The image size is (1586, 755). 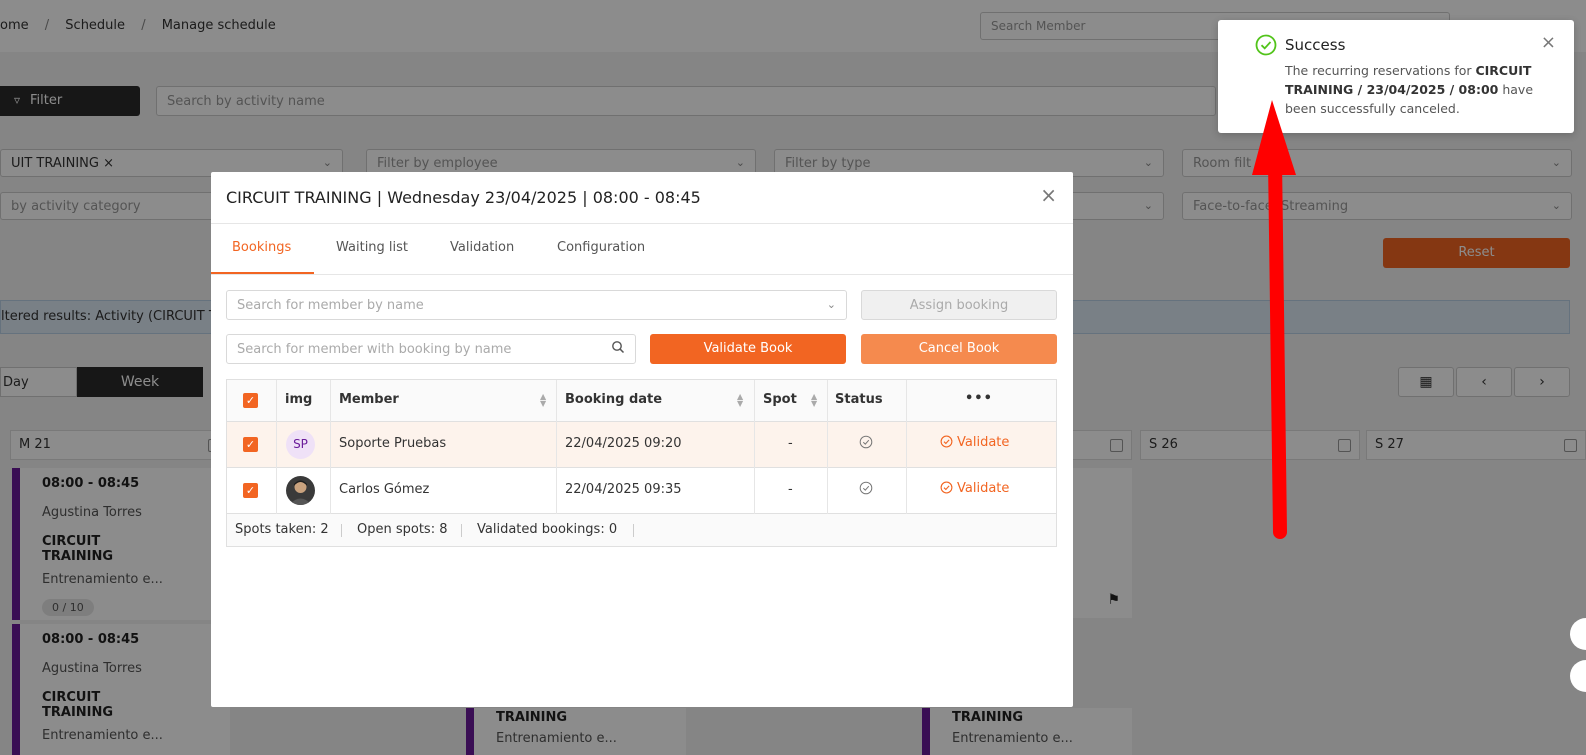 I want to click on assign-booking-button: Assign booking, so click(x=959, y=305).